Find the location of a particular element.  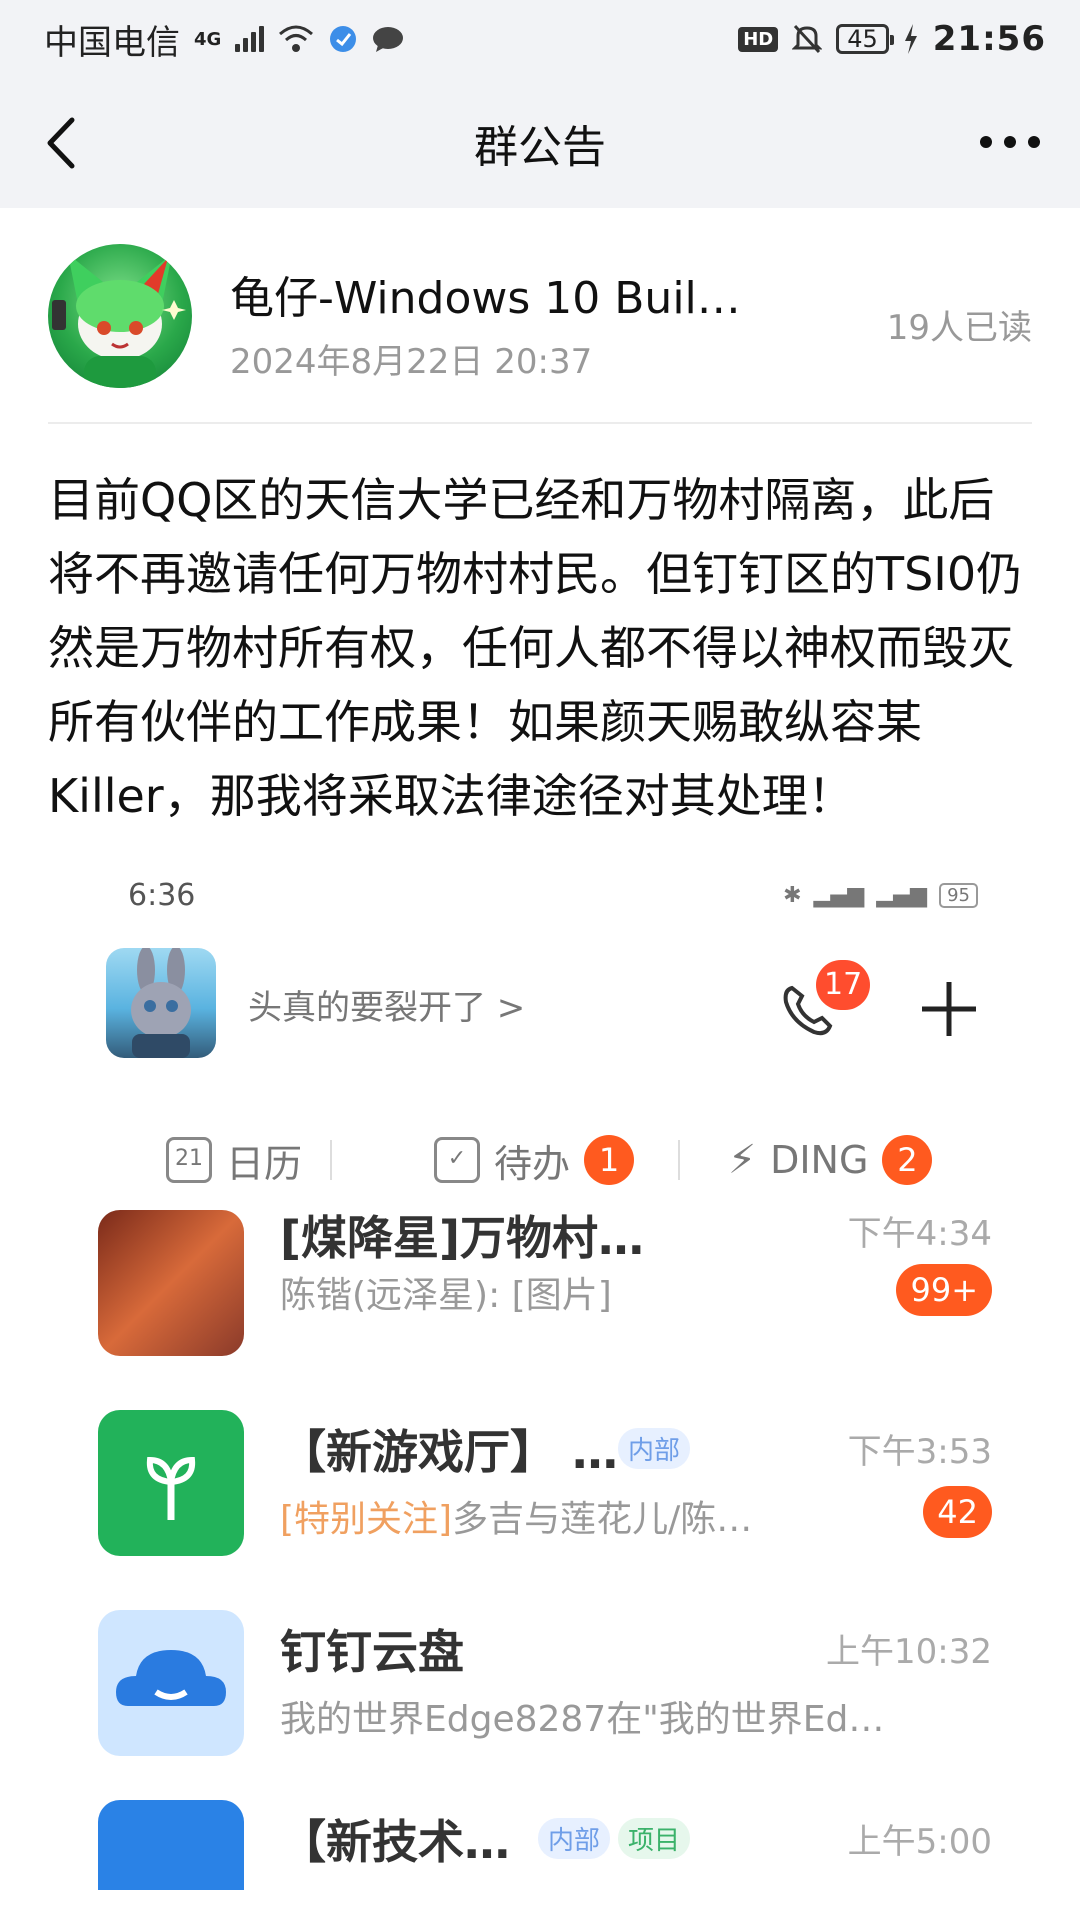

more-horizontal-icon is located at coordinates (1010, 142).